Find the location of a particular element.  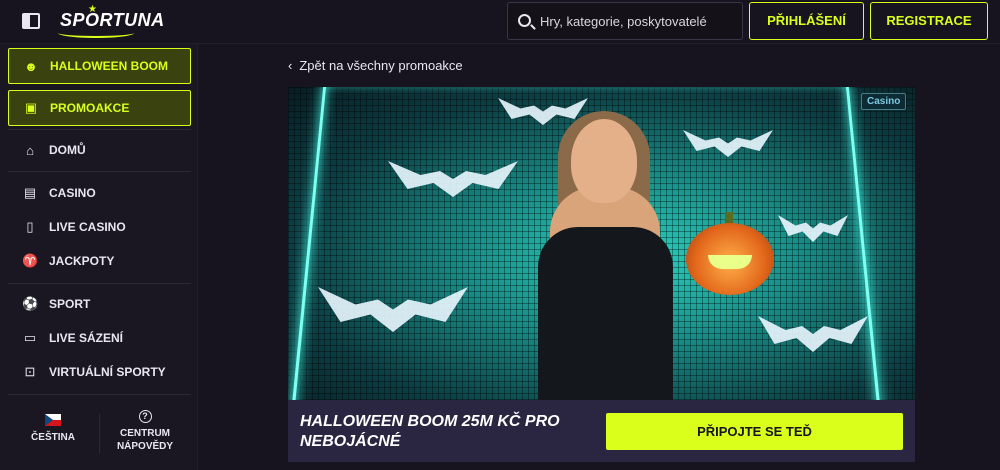

search-box is located at coordinates (625, 21).